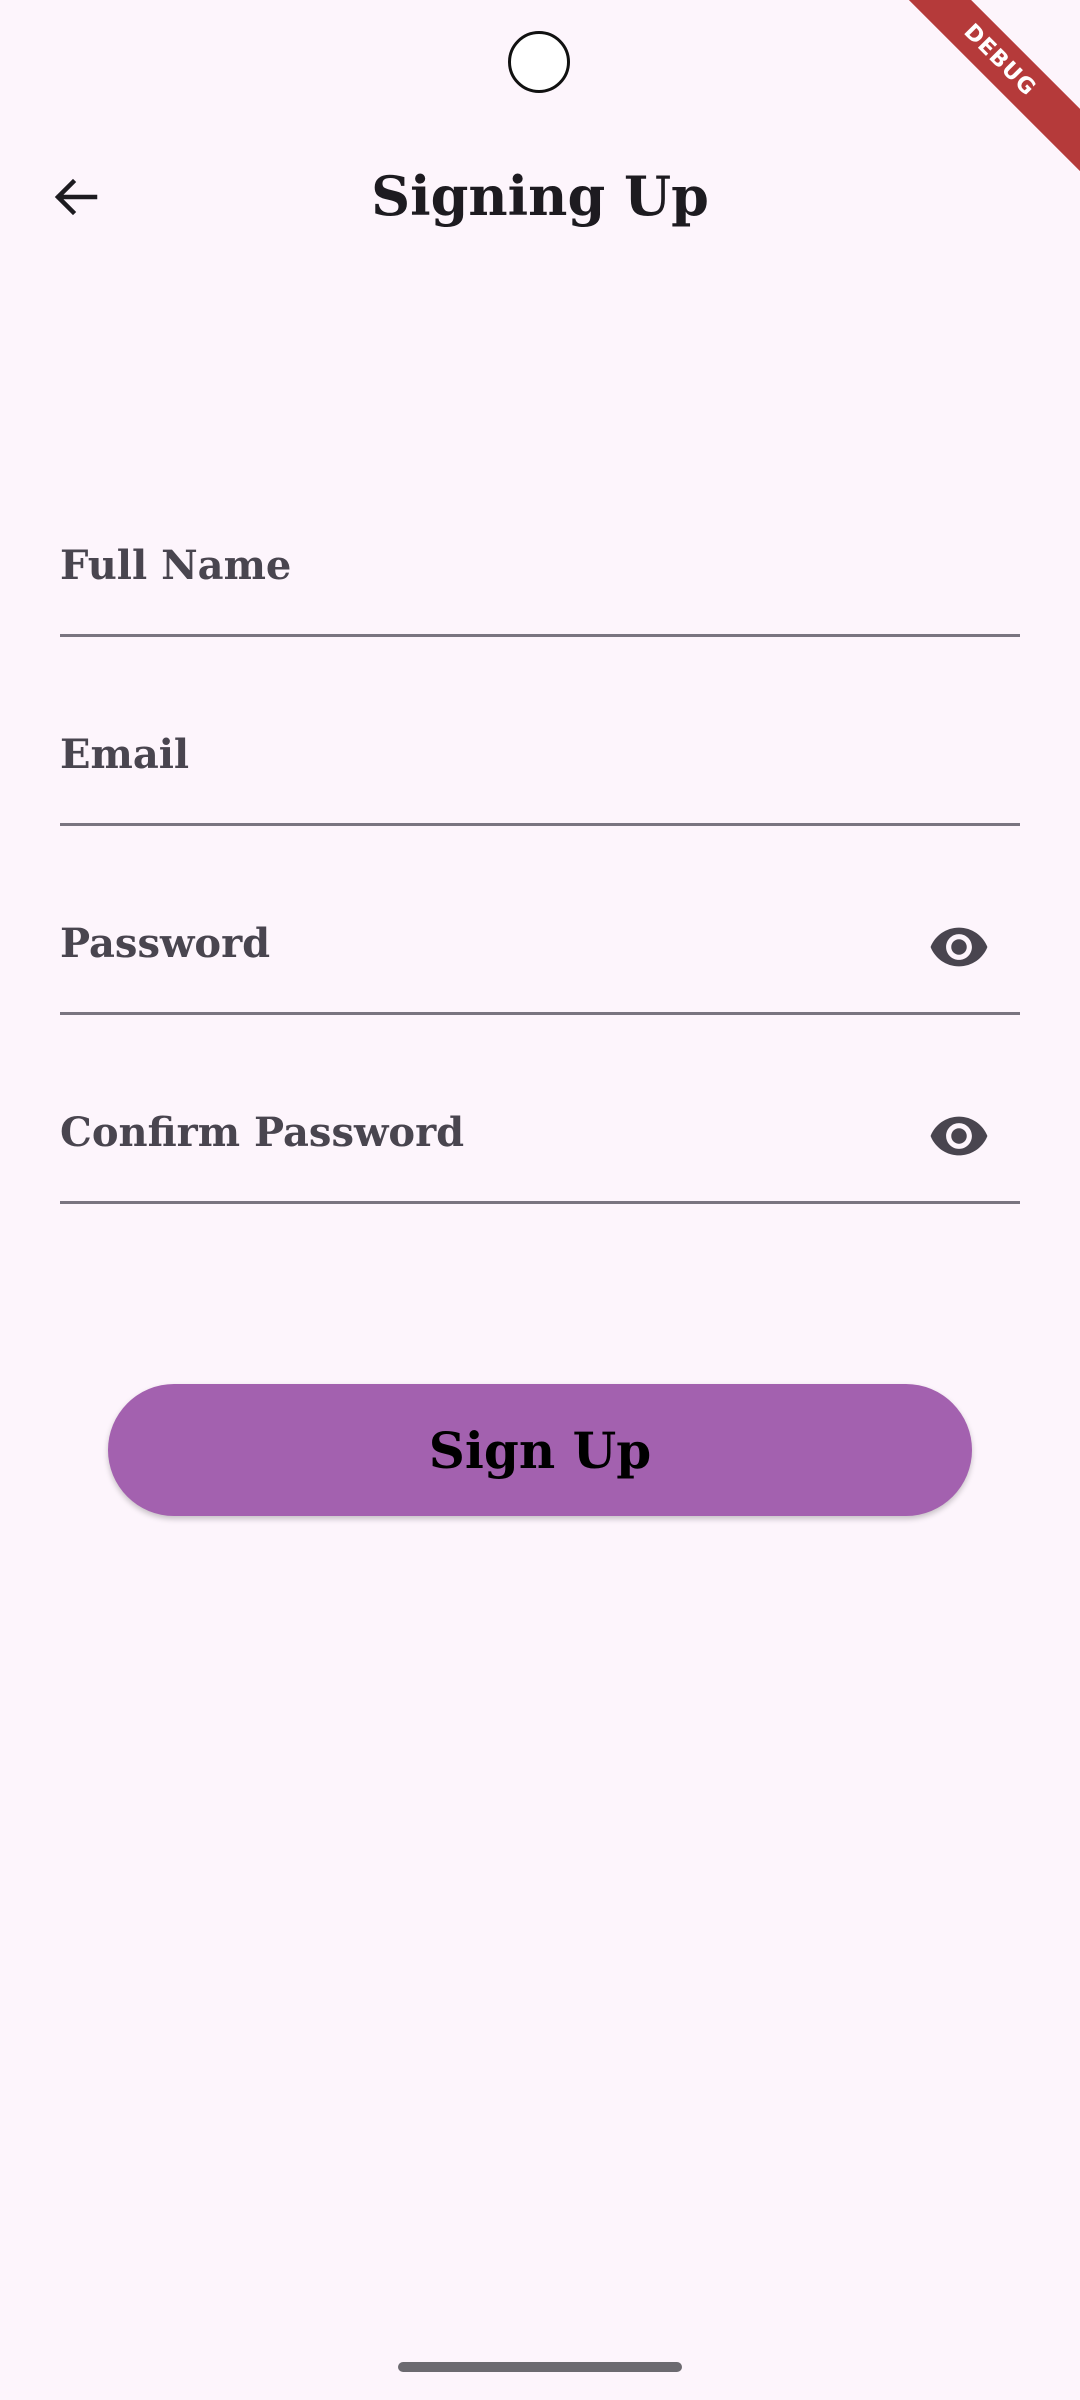 This screenshot has height=2400, width=1080. I want to click on confirm-password-visibility-toggle, so click(959, 1136).